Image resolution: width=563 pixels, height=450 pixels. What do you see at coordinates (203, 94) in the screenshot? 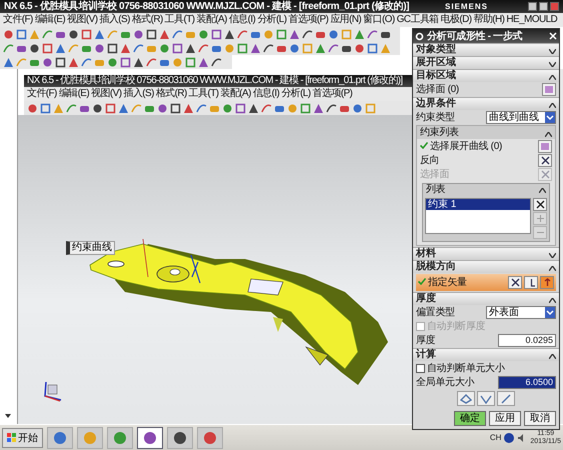
I see `menu-item: 工具(T)` at bounding box center [203, 94].